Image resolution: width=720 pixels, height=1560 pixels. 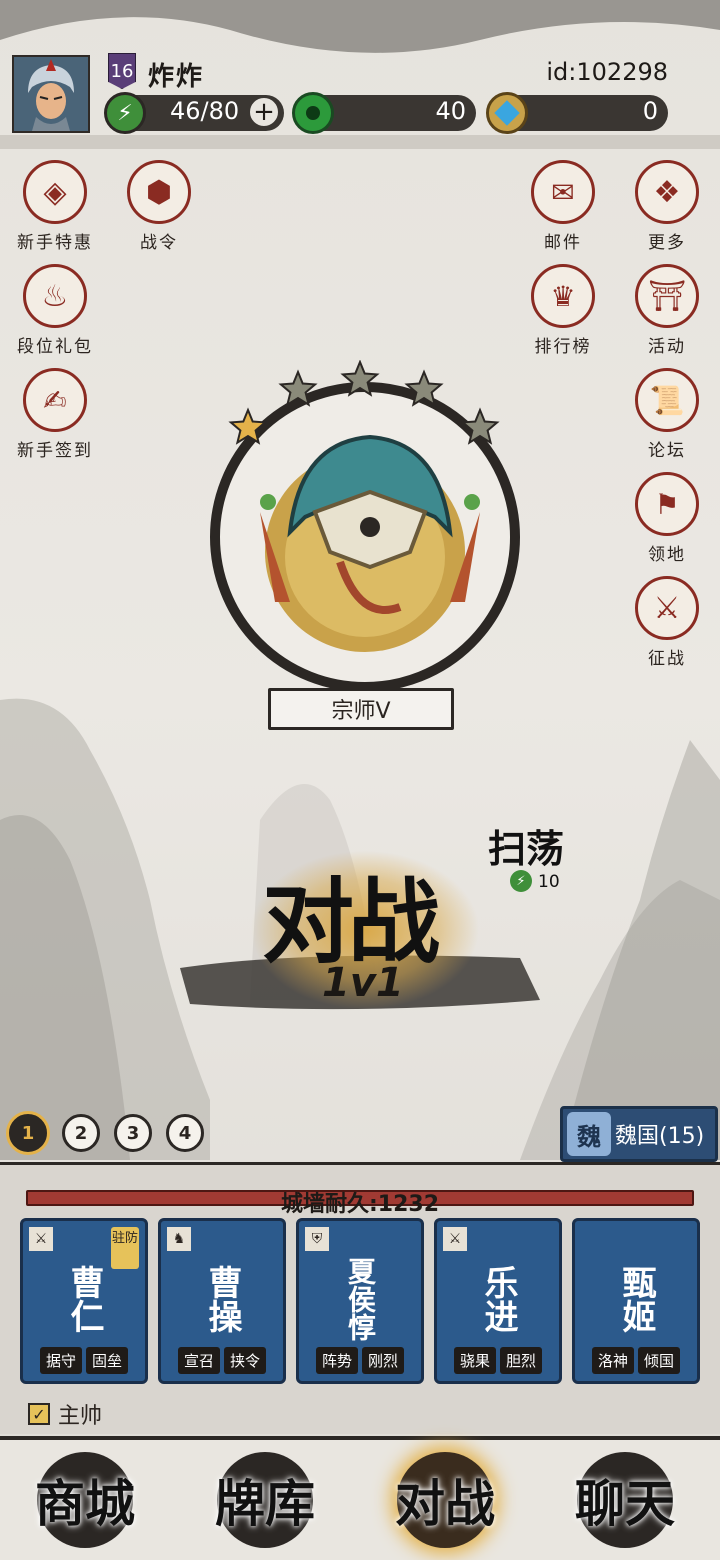 I want to click on menu-campaign: ⚔ 征战, so click(x=666, y=622).